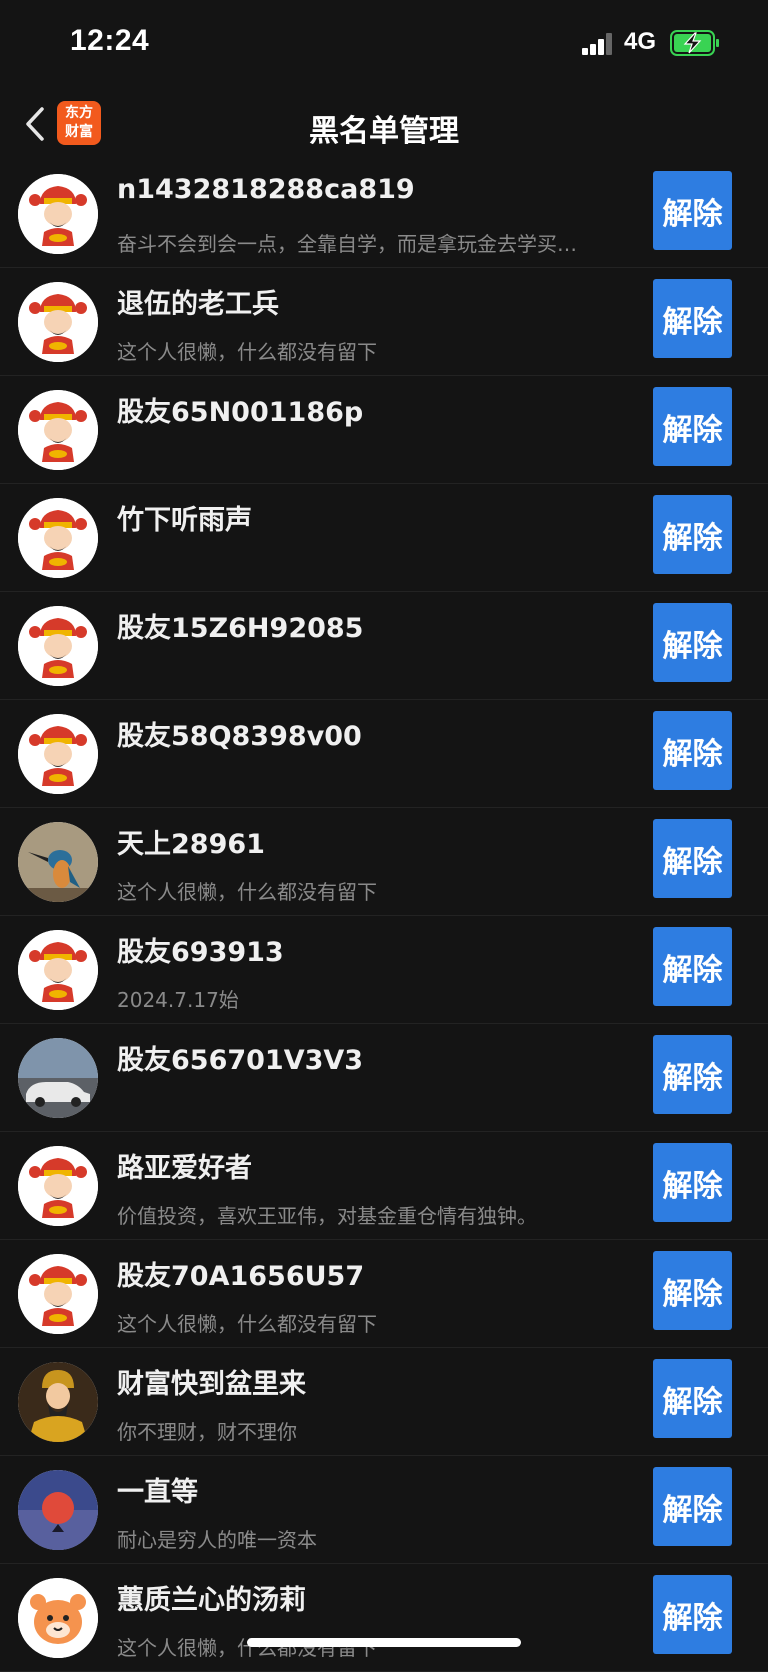 This screenshot has height=1672, width=768. What do you see at coordinates (200, 952) in the screenshot?
I see `user-name: 股友693913` at bounding box center [200, 952].